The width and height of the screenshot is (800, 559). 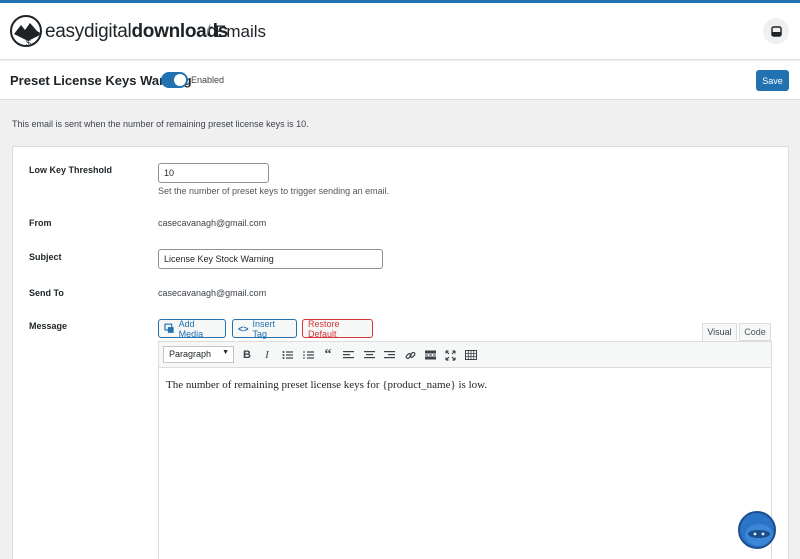 I want to click on insert-tag-button: <> Insert Tag, so click(x=264, y=328).